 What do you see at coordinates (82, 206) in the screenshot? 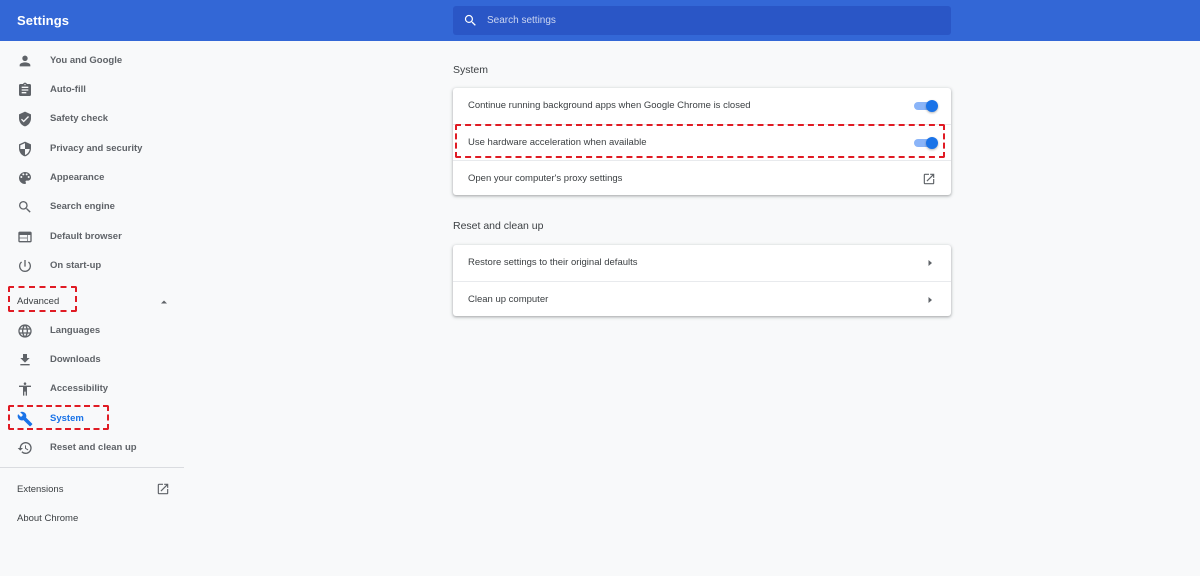
I see `sidebar-item-label: Search engine` at bounding box center [82, 206].